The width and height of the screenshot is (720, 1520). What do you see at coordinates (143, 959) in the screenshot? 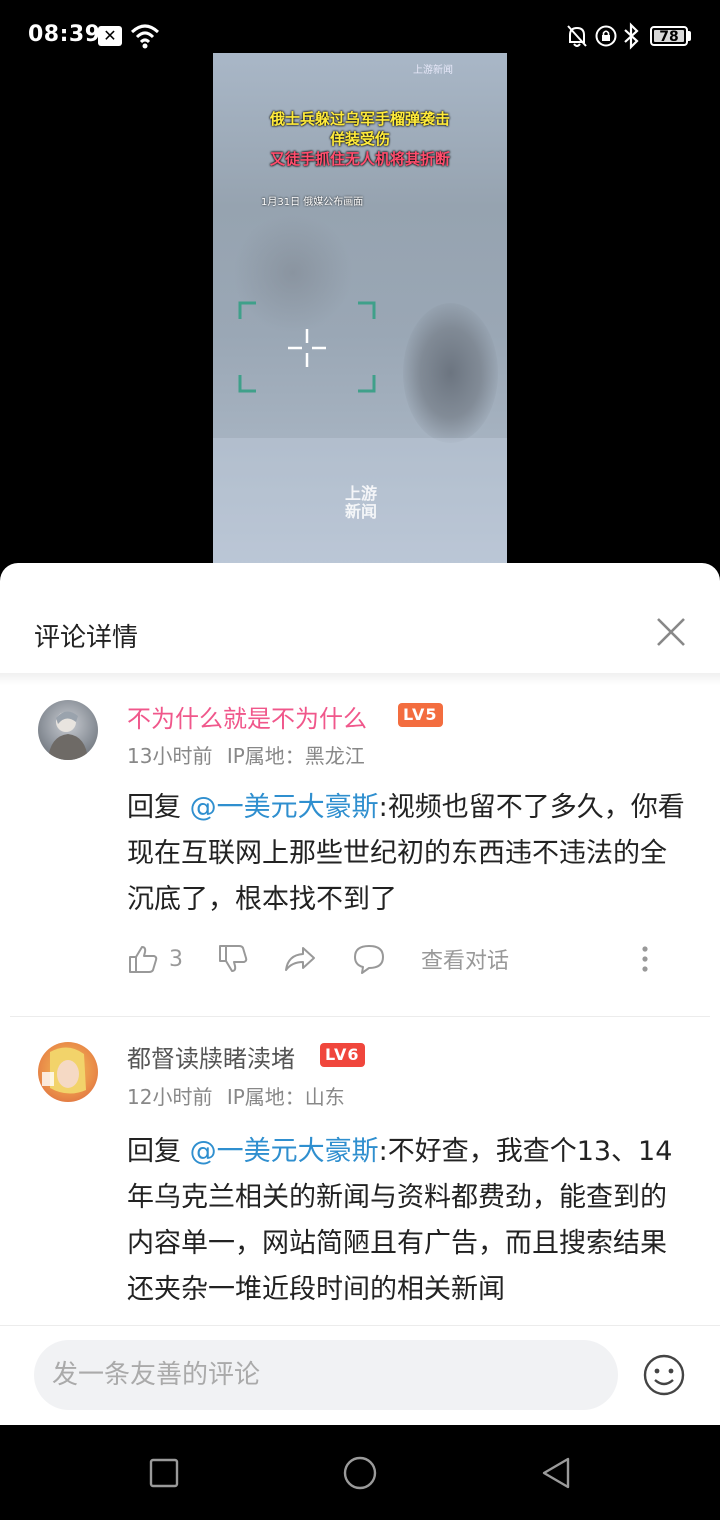
I see `like-icon` at bounding box center [143, 959].